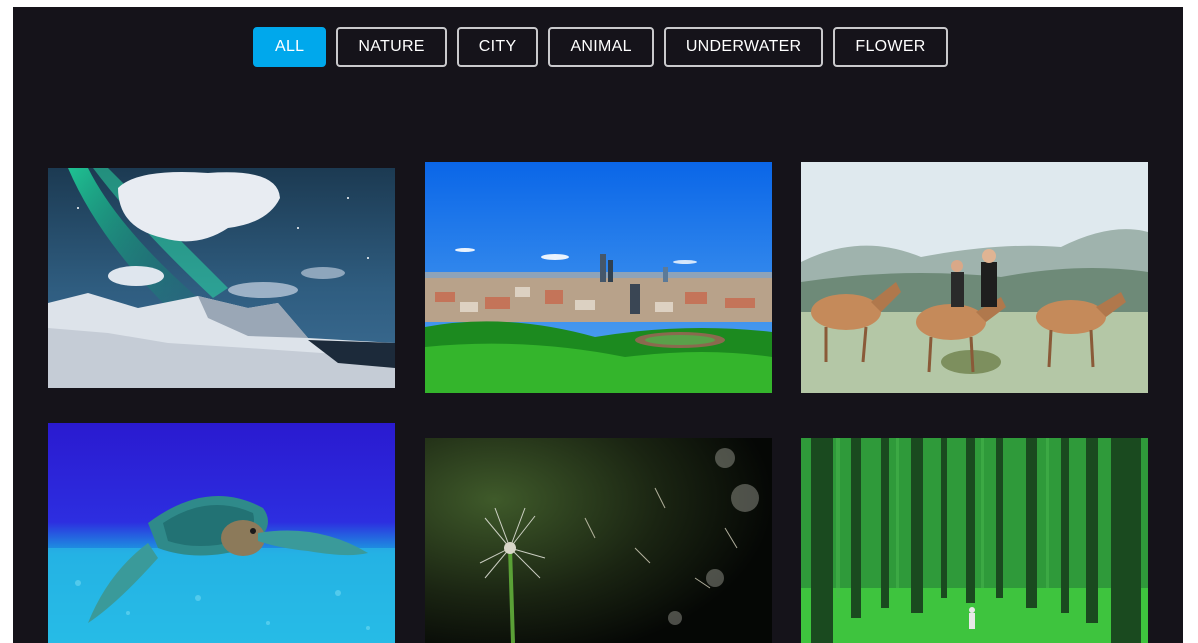  I want to click on city-image, so click(598, 277).